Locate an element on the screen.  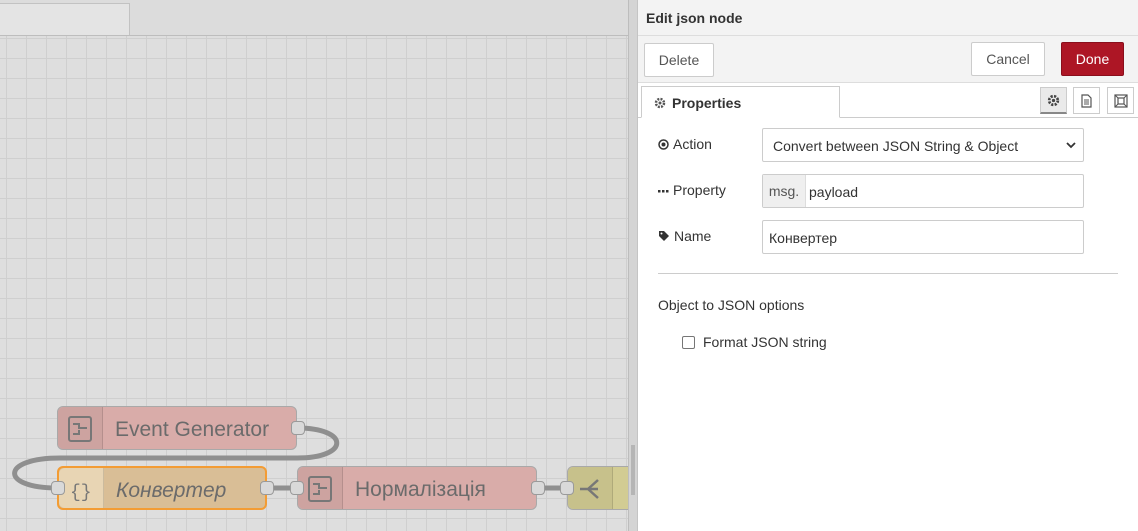
switch-icon is located at coordinates (589, 489).